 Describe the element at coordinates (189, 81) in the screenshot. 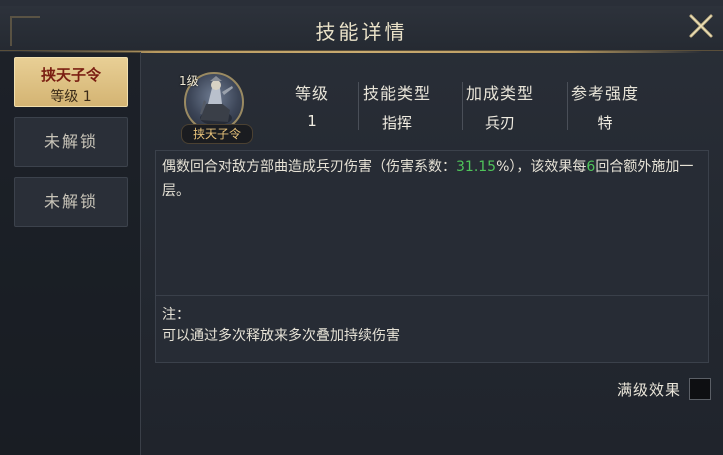

I see `skill-level-badge: 1级` at that location.